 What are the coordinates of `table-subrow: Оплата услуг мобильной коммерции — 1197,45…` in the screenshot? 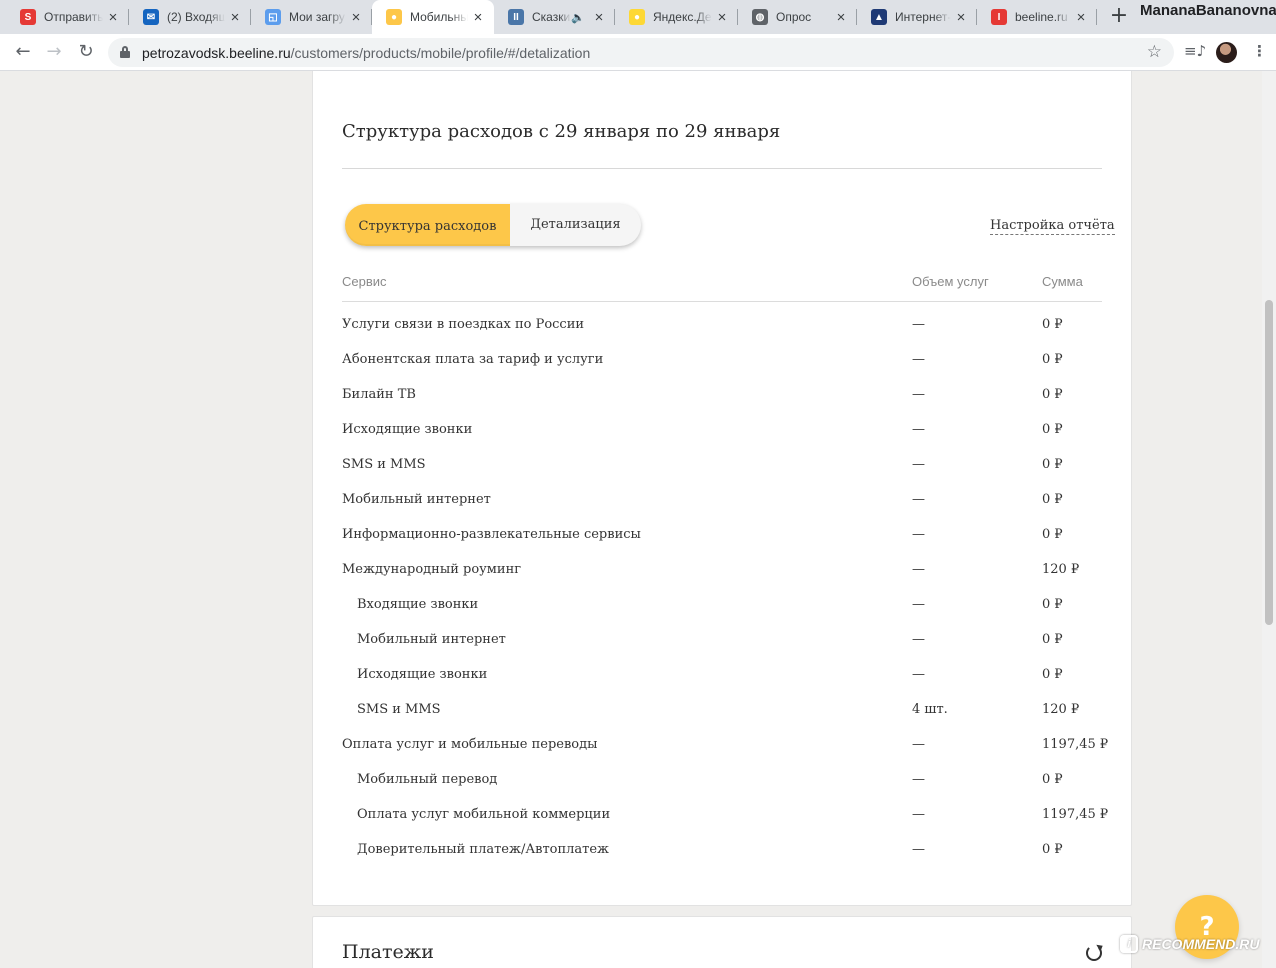 It's located at (725, 816).